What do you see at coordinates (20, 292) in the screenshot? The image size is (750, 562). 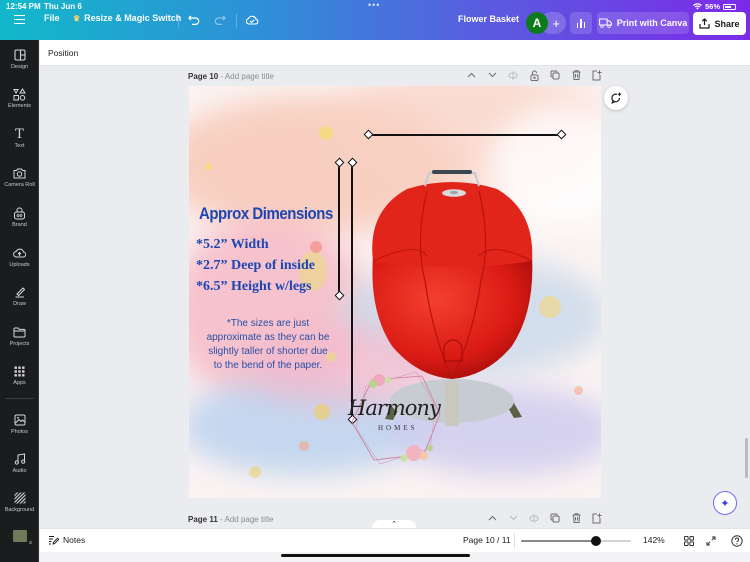 I see `draw-icon` at bounding box center [20, 292].